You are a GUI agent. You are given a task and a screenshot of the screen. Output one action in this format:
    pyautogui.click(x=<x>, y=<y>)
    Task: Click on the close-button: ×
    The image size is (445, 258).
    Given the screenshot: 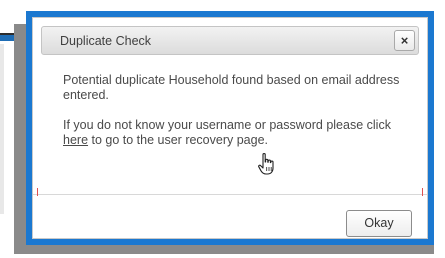 What is the action you would take?
    pyautogui.click(x=404, y=40)
    